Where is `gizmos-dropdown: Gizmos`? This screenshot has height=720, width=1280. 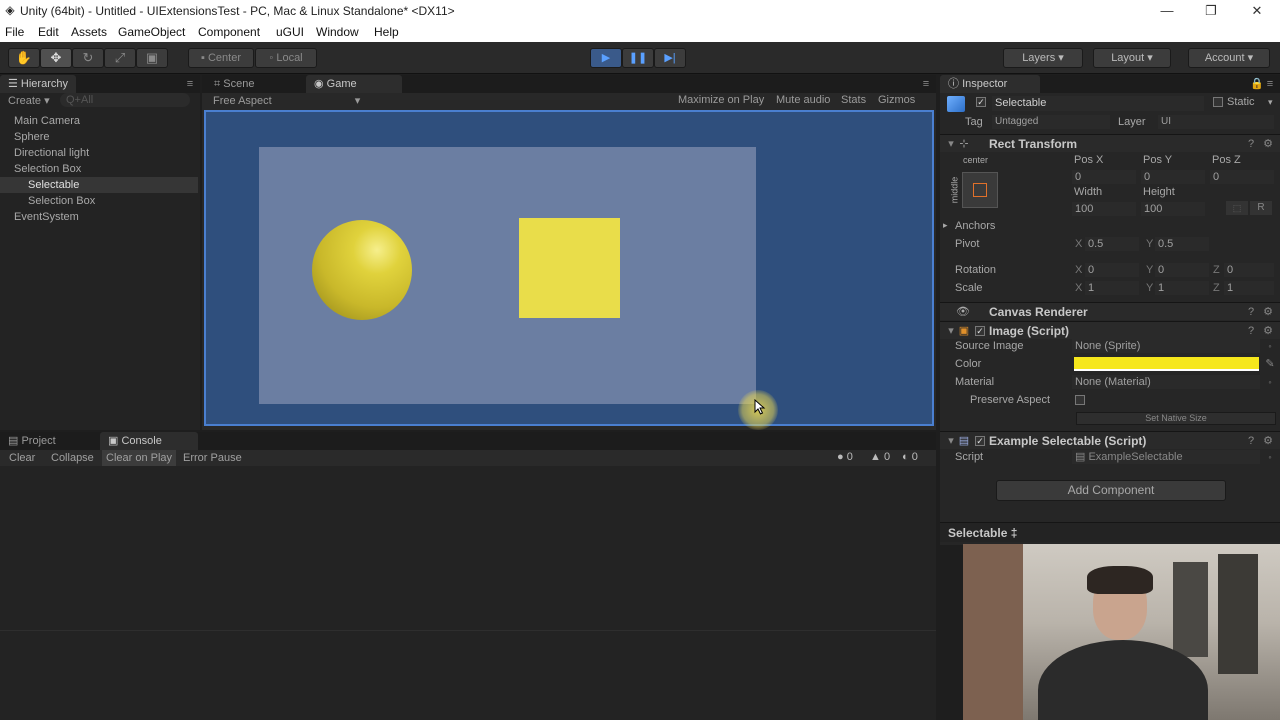 gizmos-dropdown: Gizmos is located at coordinates (896, 100).